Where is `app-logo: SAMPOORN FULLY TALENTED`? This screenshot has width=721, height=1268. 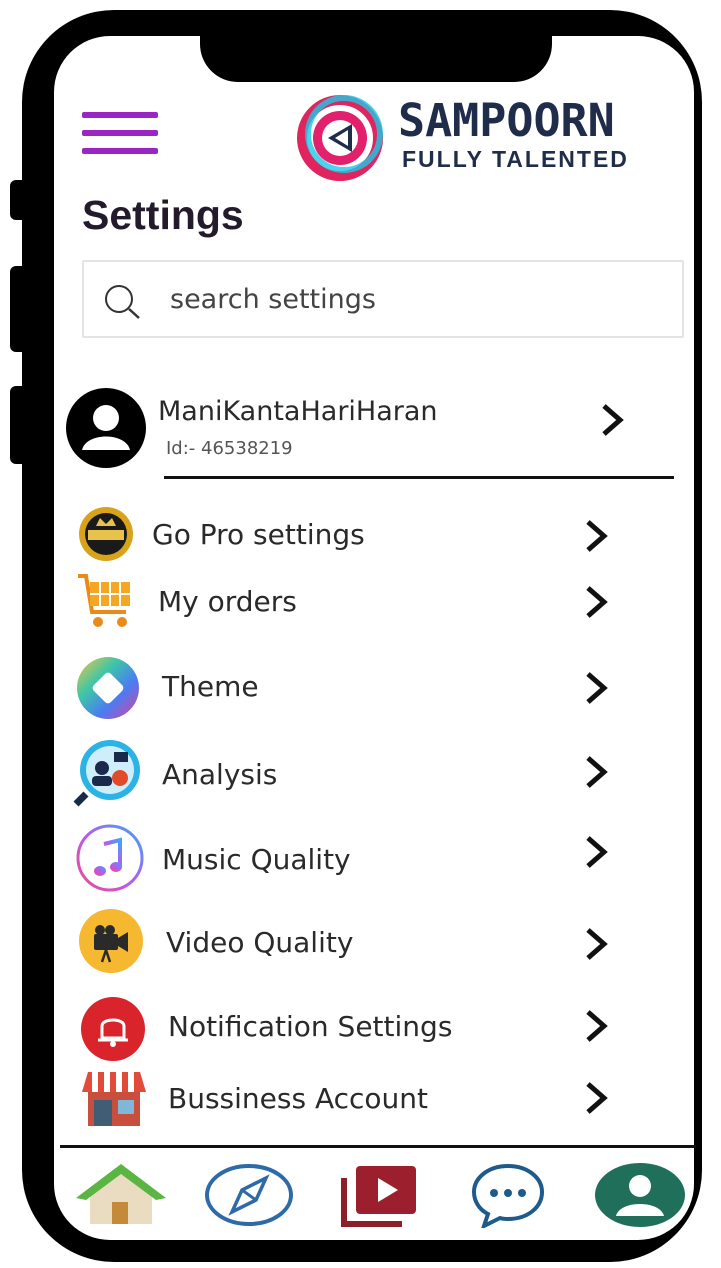
app-logo: SAMPOORN FULLY TALENTED is located at coordinates (480, 137).